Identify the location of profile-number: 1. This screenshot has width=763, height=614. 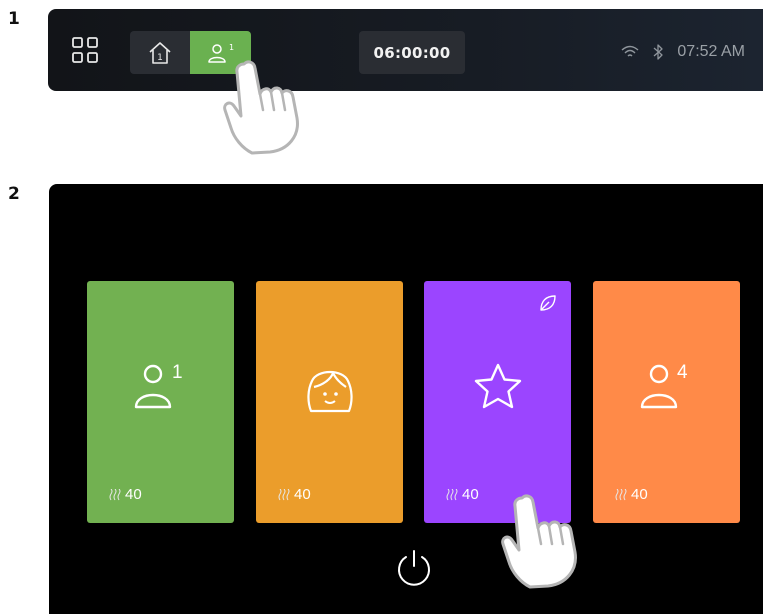
(177, 372).